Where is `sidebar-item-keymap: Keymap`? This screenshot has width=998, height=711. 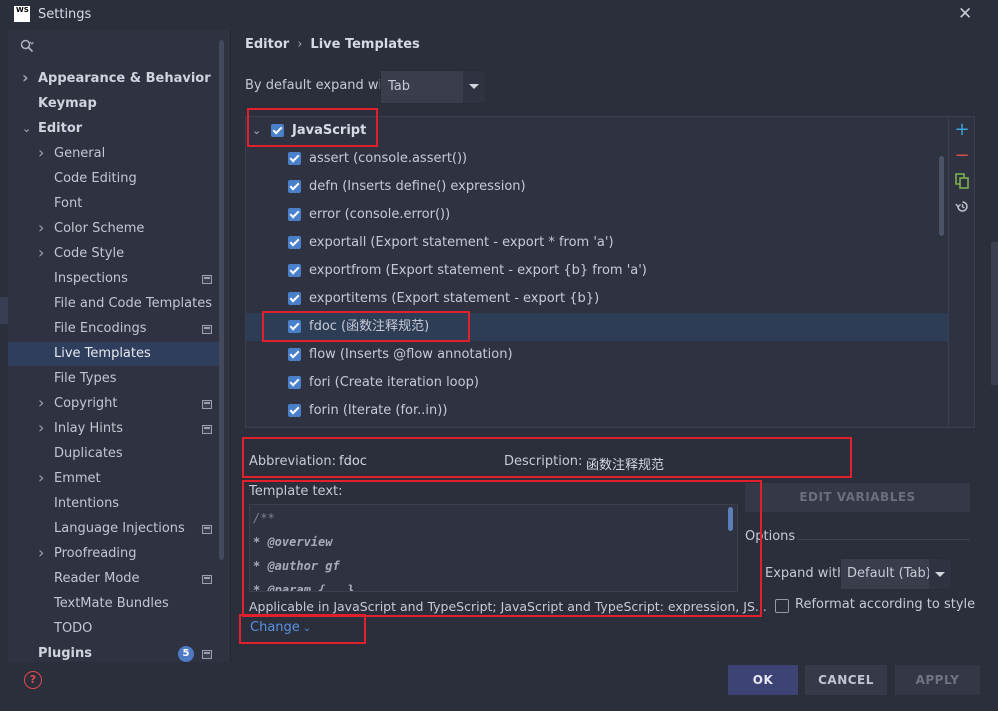 sidebar-item-keymap: Keymap is located at coordinates (115, 104).